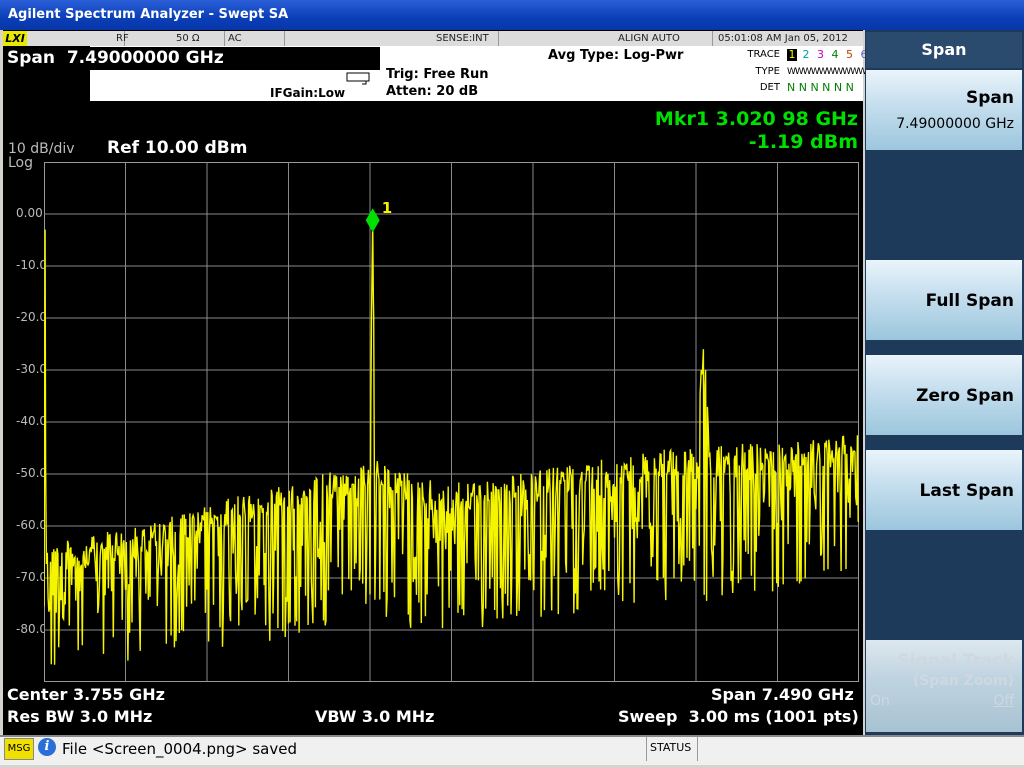 This screenshot has height=768, width=1024. I want to click on impedance-indicator: 50 Ω, so click(199, 38).